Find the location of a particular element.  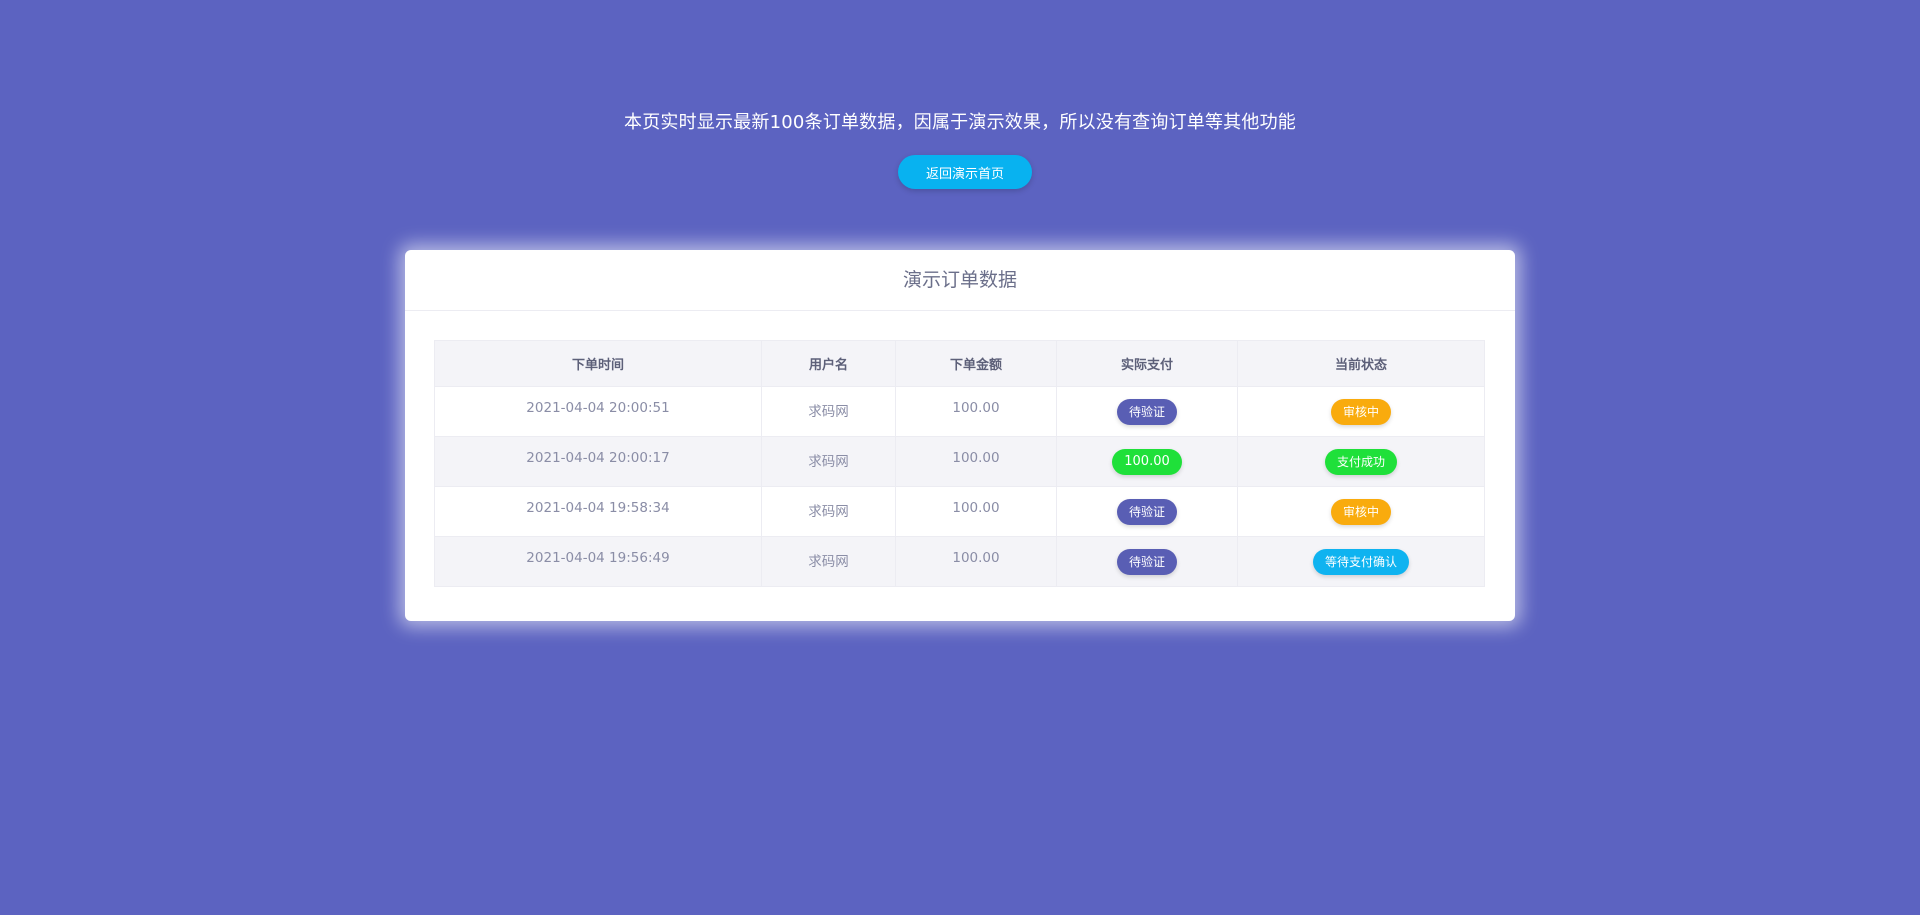

cell-current-status: 等待支付确认 is located at coordinates (1361, 561).